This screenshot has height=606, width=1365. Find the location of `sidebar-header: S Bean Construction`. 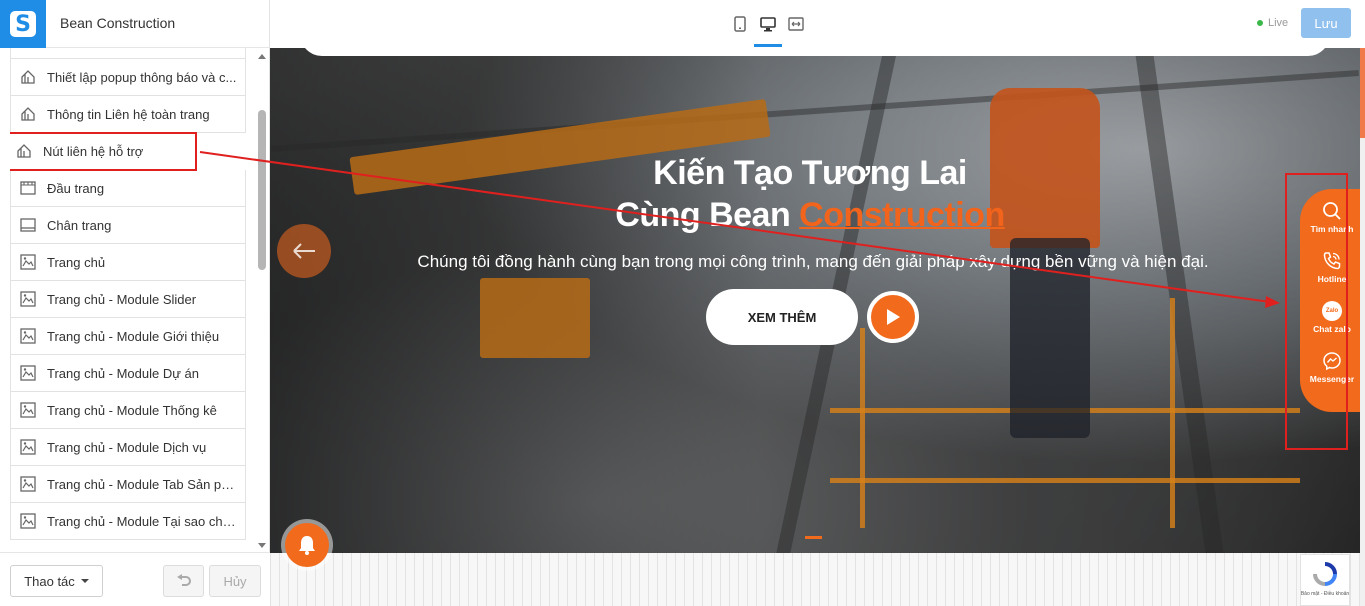

sidebar-header: S Bean Construction is located at coordinates (135, 24).